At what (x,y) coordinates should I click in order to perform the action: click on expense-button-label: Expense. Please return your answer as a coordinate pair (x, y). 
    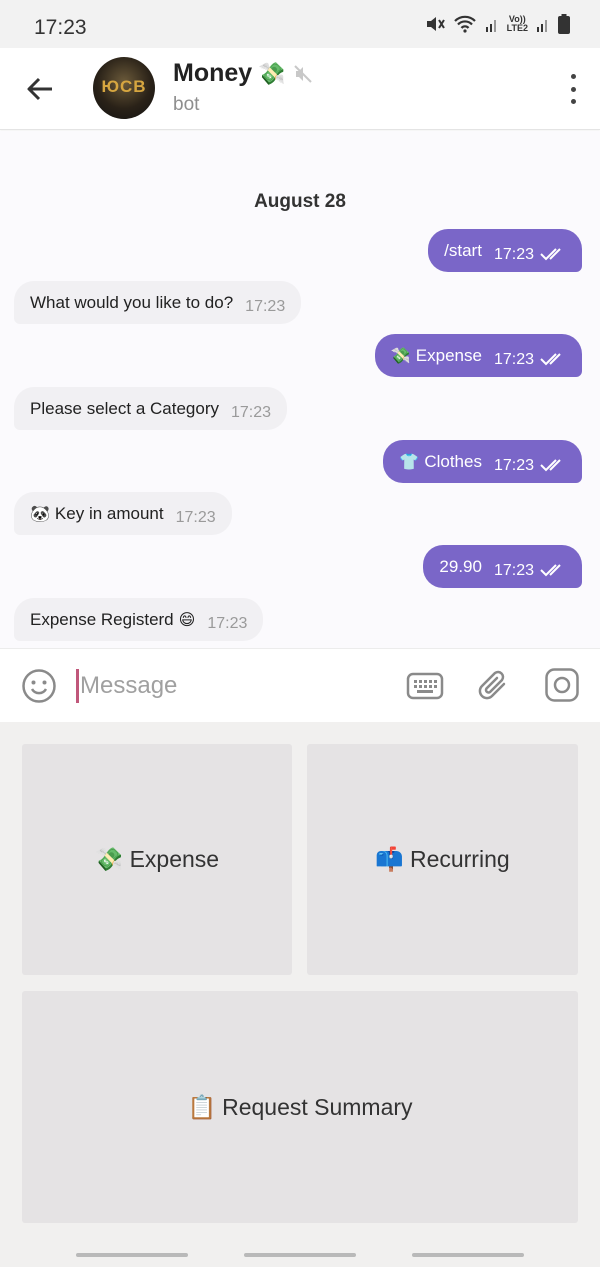
    Looking at the image, I should click on (174, 859).